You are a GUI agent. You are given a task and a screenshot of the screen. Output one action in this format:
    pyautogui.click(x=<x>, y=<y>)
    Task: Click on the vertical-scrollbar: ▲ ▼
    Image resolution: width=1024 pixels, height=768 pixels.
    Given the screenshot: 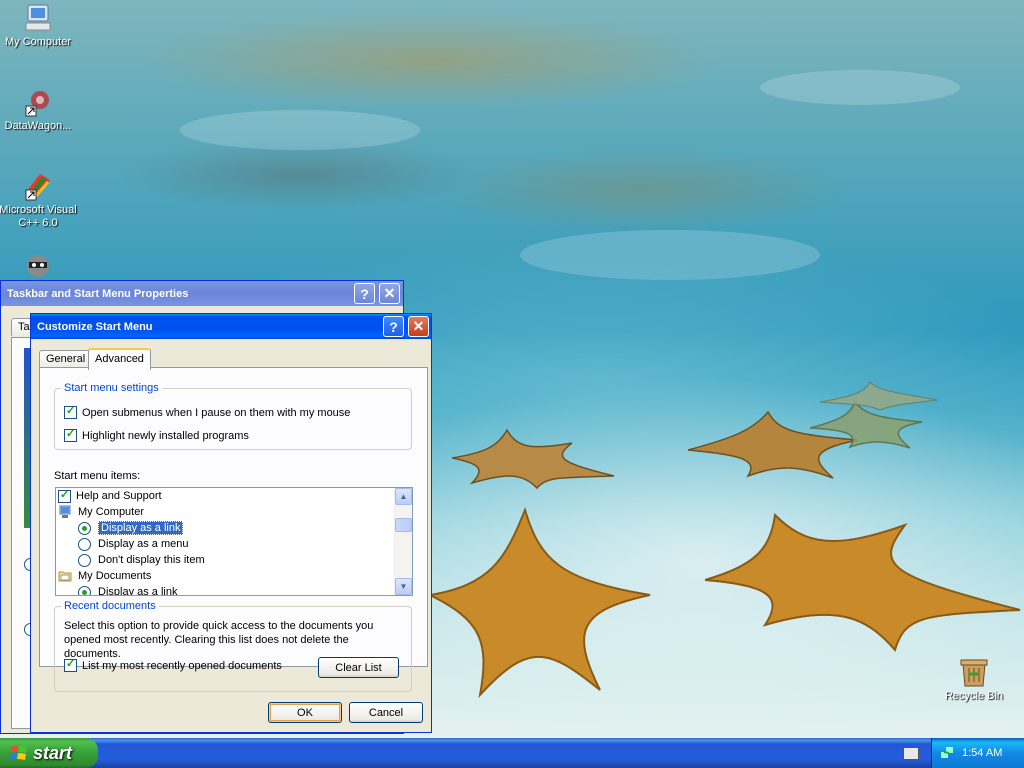 What is the action you would take?
    pyautogui.click(x=403, y=541)
    